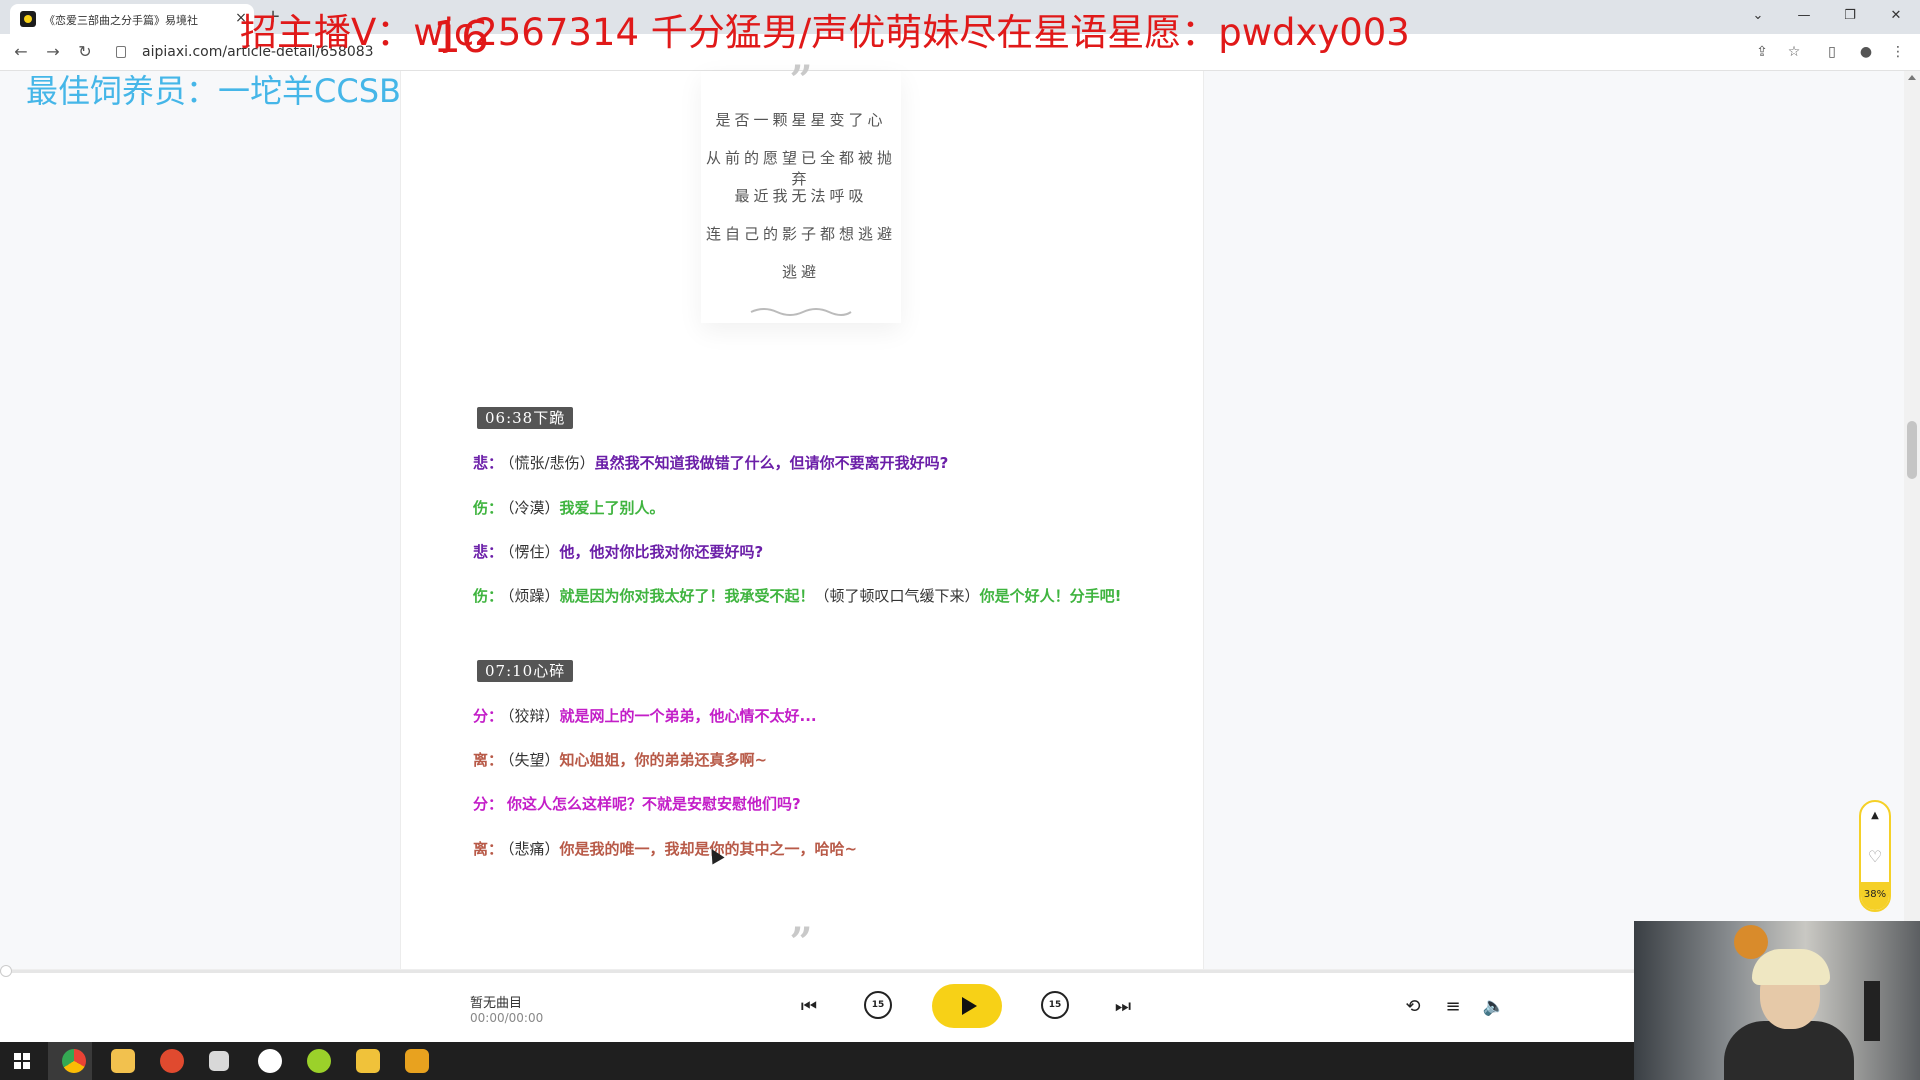  Describe the element at coordinates (960, 971) in the screenshot. I see `playback-progress-bar` at that location.